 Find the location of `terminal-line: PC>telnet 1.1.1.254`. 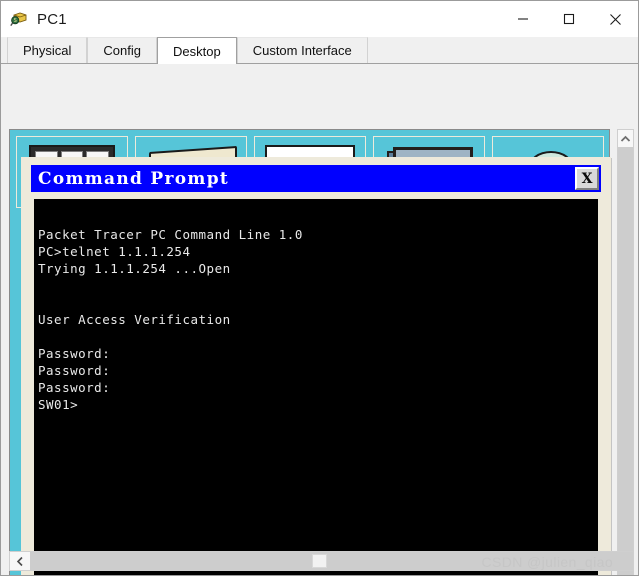

terminal-line: PC>telnet 1.1.1.254 is located at coordinates (114, 251).